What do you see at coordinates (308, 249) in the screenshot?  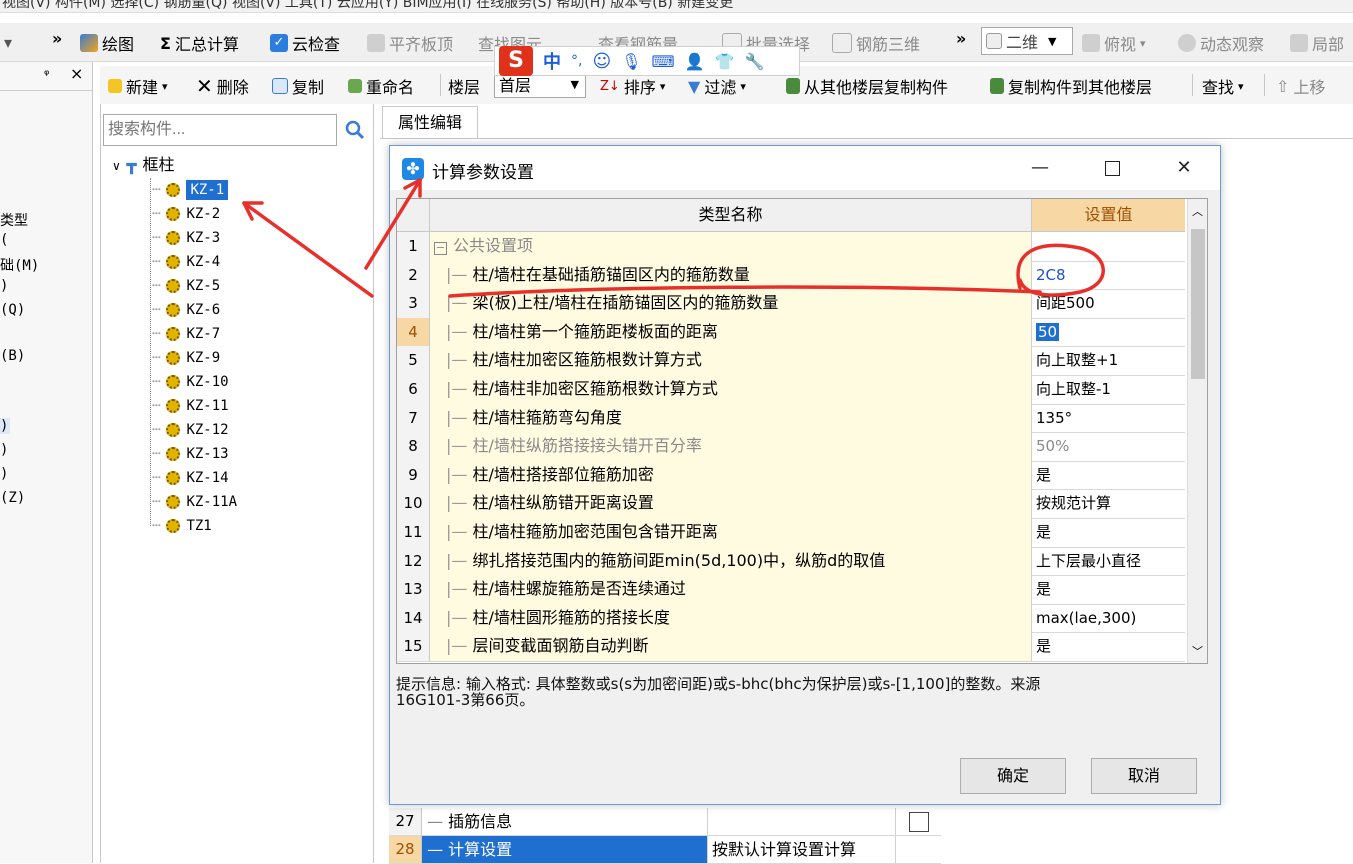 I see `annotation-arrow-to-kz1` at bounding box center [308, 249].